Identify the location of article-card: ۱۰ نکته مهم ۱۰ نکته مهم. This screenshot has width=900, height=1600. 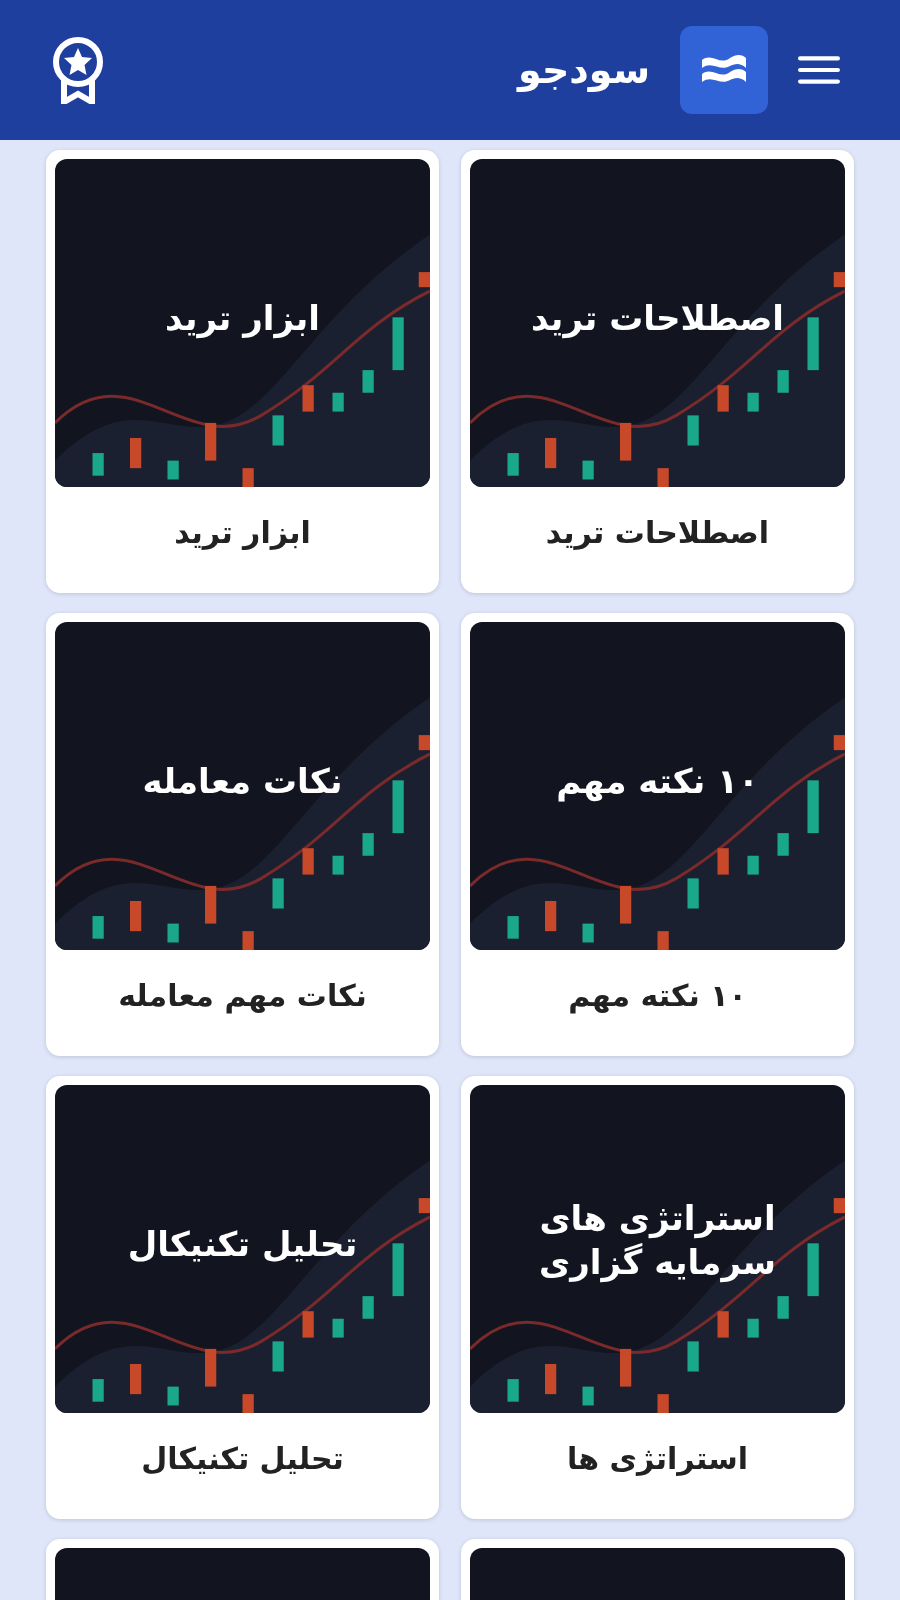
(657, 834).